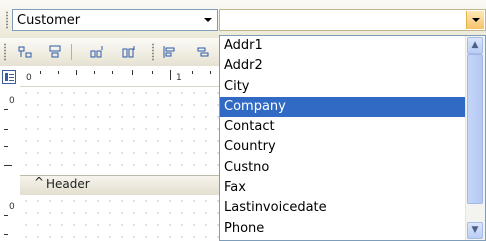  I want to click on chevron-up-icon: ▲, so click(475, 45).